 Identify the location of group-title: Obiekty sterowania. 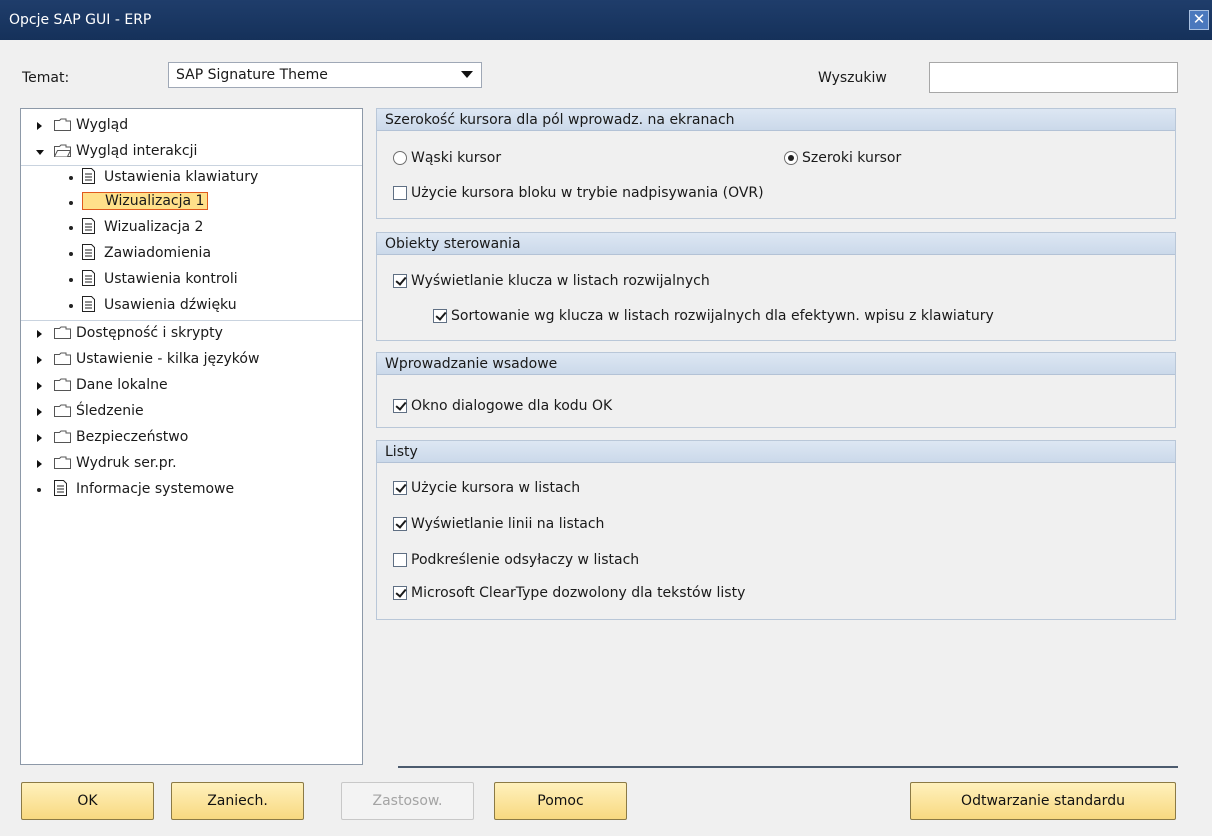
(776, 244).